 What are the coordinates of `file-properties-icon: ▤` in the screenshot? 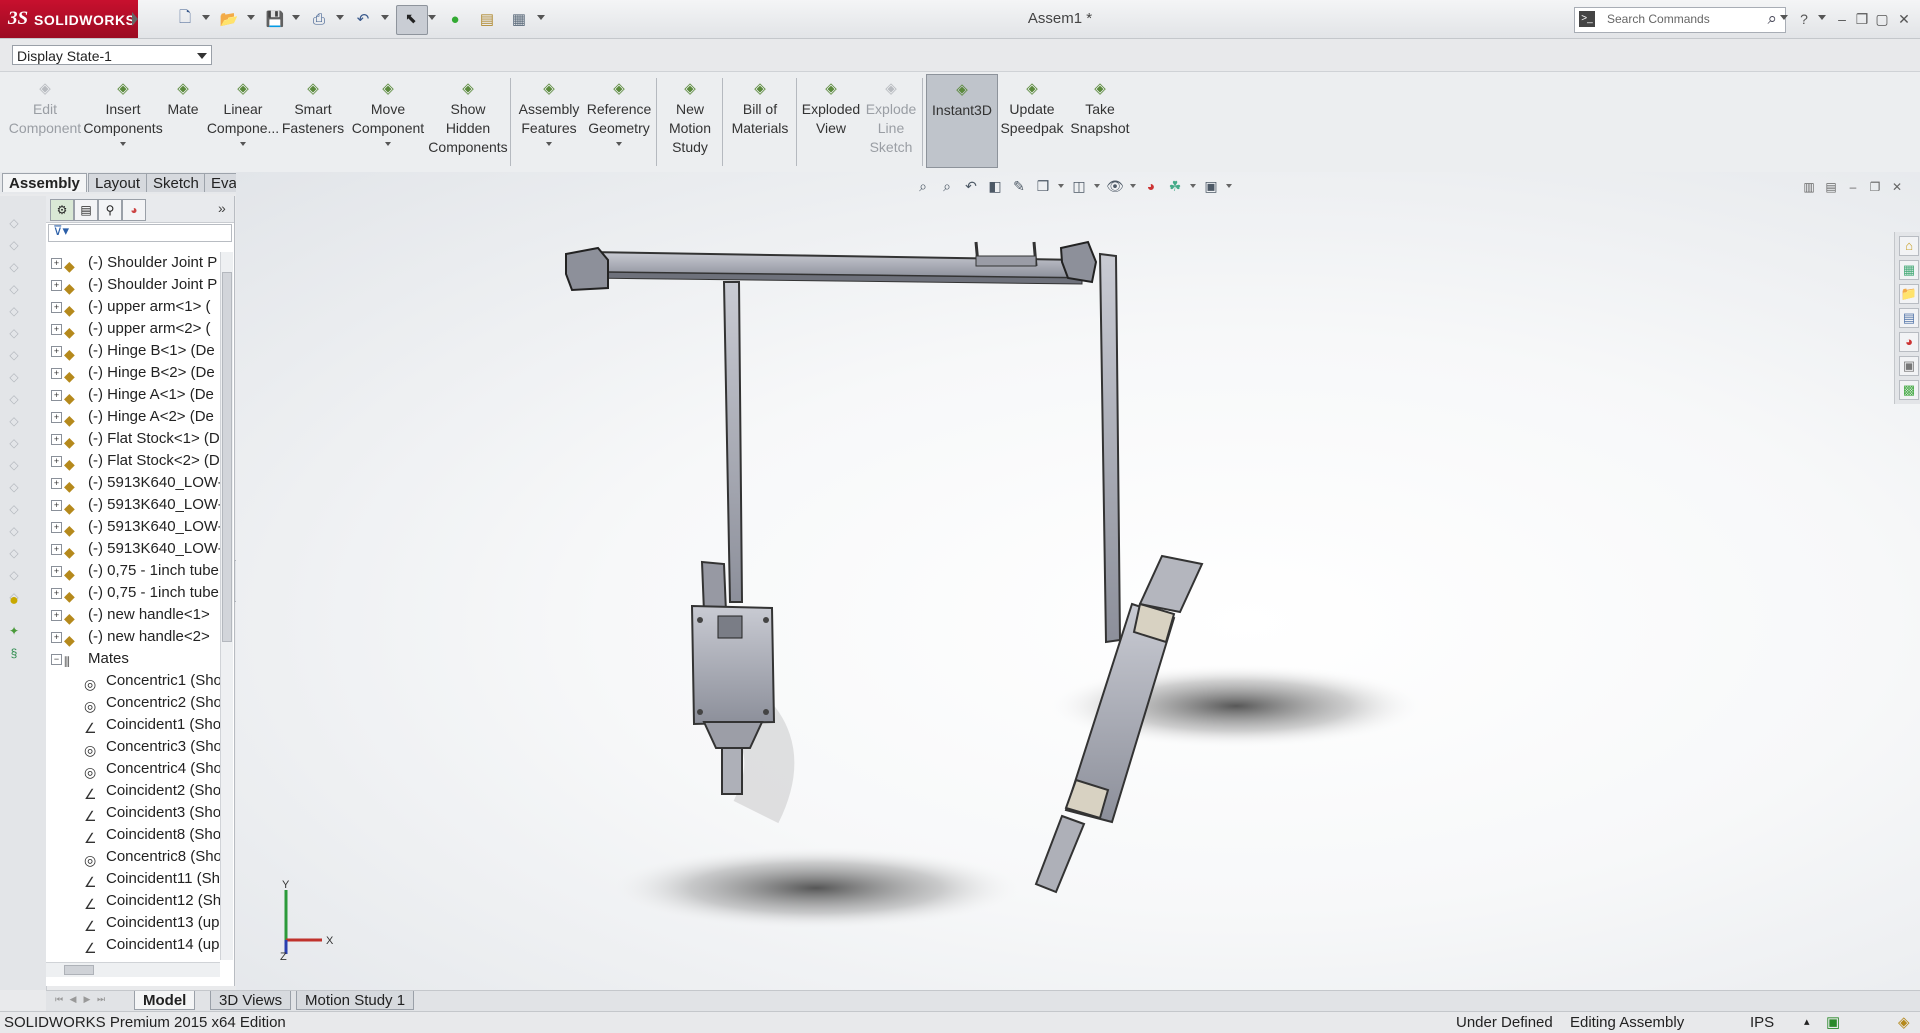 It's located at (487, 19).